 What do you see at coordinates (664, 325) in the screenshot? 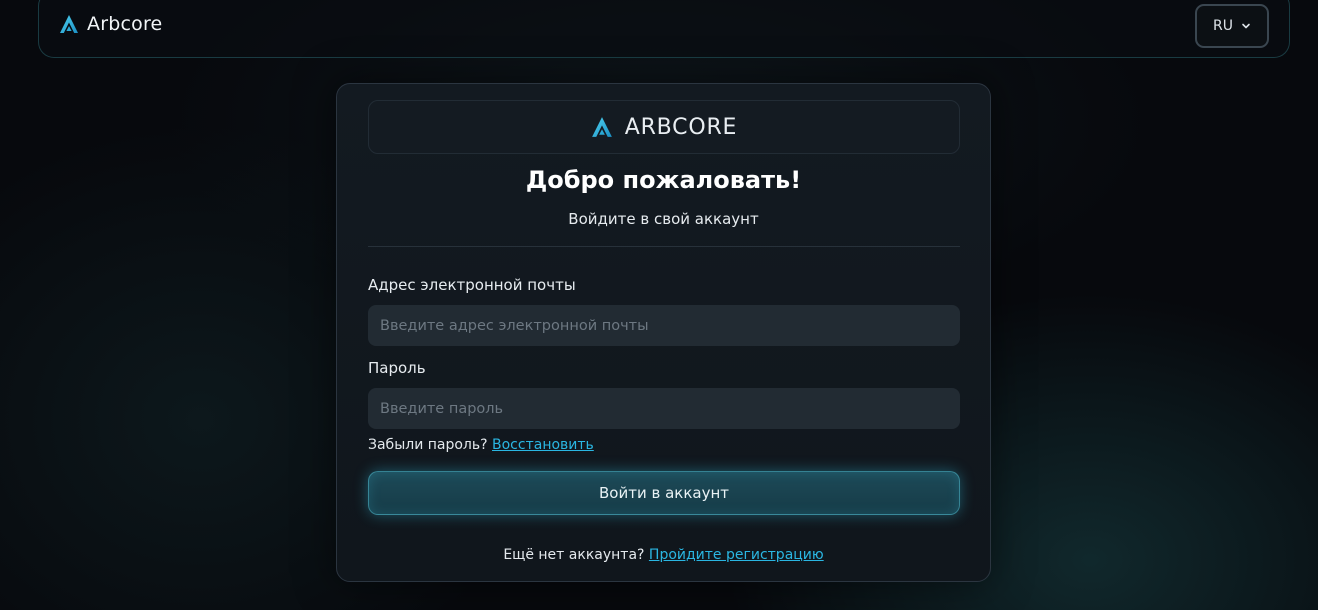
I see `email-field` at bounding box center [664, 325].